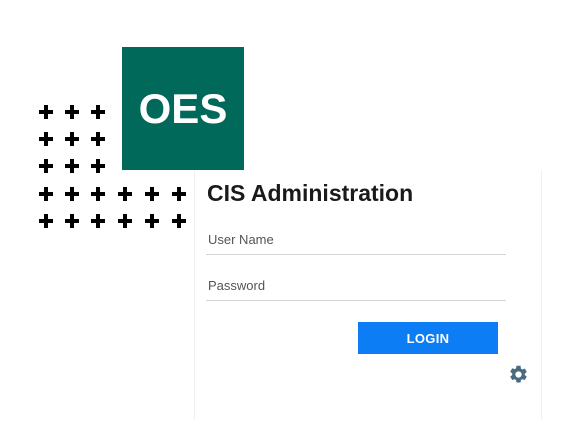 This screenshot has height=425, width=571. What do you see at coordinates (428, 338) in the screenshot?
I see `login-button: LOGIN` at bounding box center [428, 338].